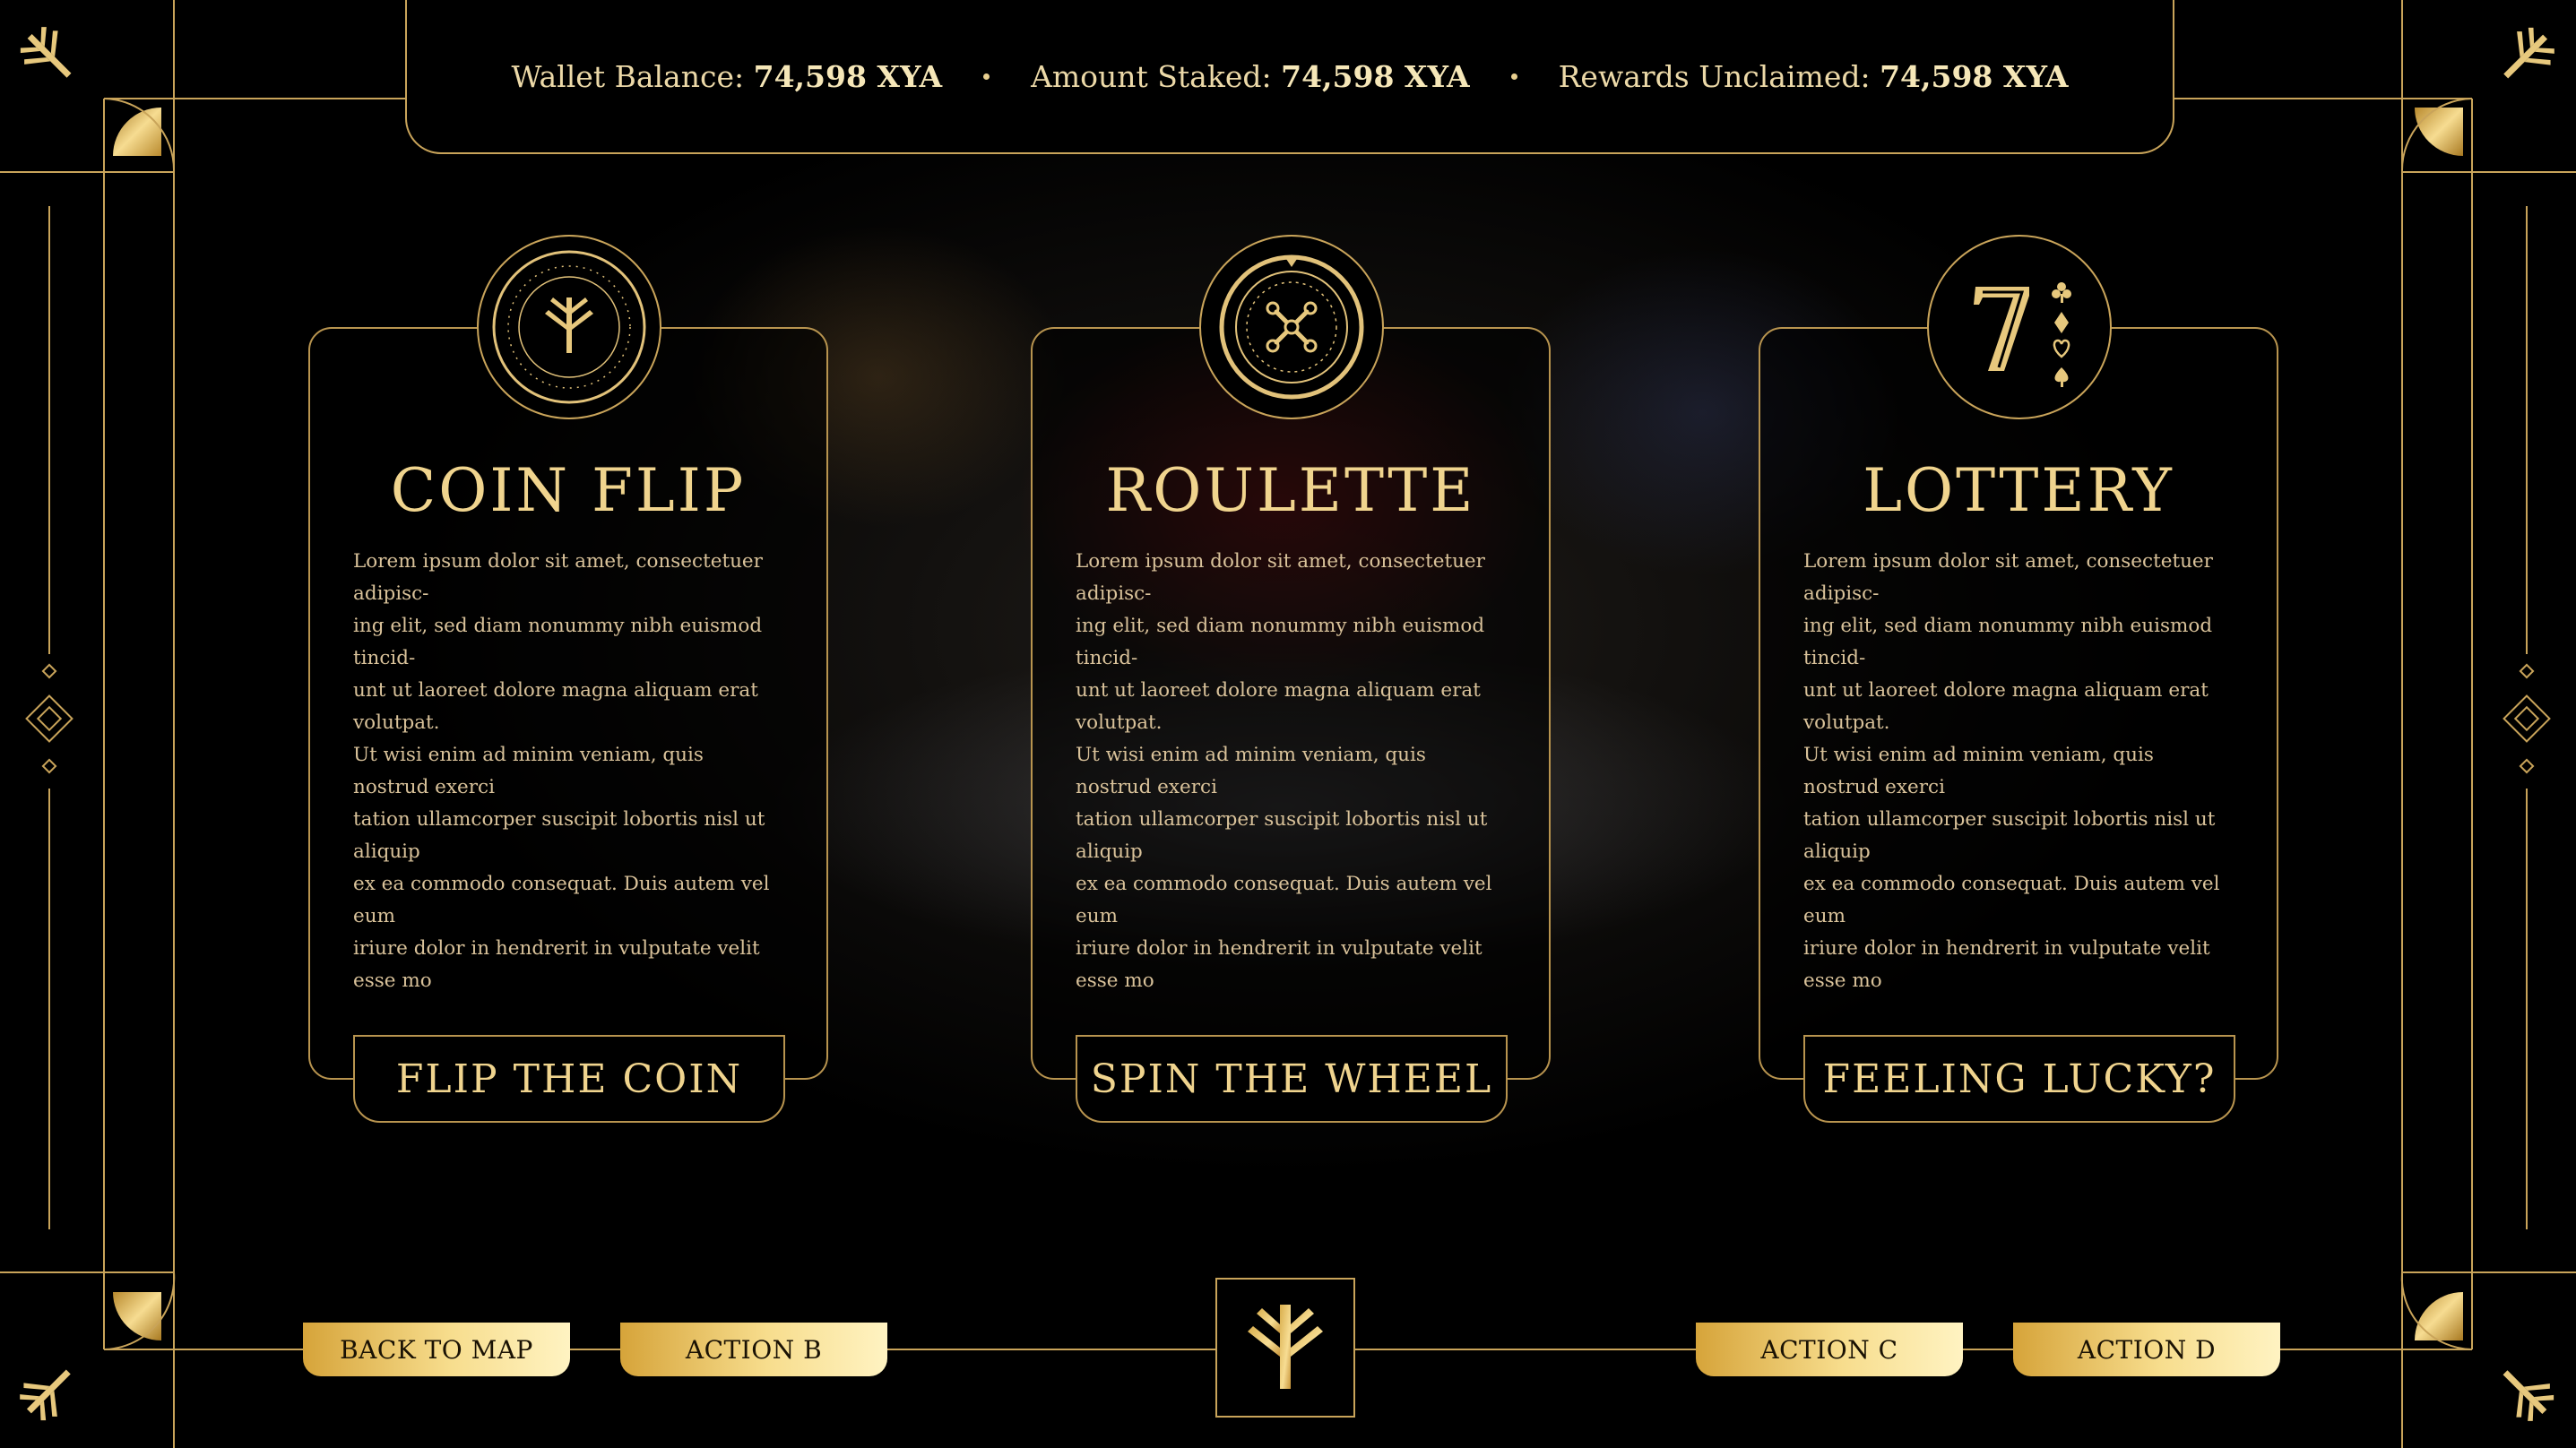 The width and height of the screenshot is (2576, 1448). What do you see at coordinates (753, 1349) in the screenshot?
I see `action-b-button: ACTION B` at bounding box center [753, 1349].